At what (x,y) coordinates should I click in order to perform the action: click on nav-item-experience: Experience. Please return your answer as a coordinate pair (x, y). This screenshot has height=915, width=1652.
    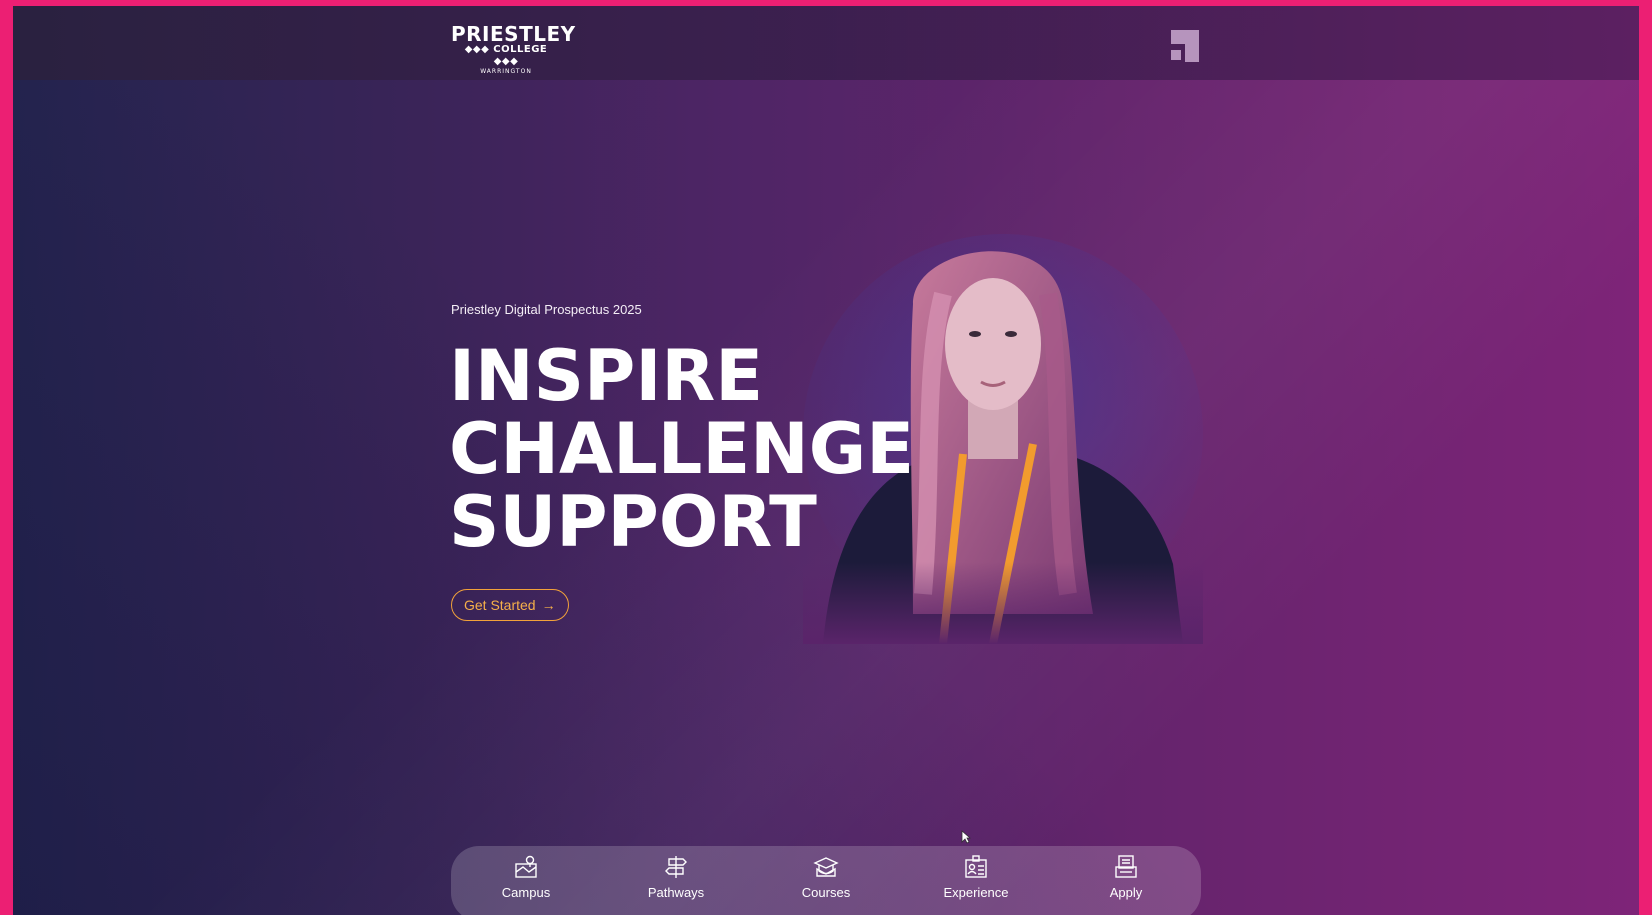
    Looking at the image, I should click on (976, 878).